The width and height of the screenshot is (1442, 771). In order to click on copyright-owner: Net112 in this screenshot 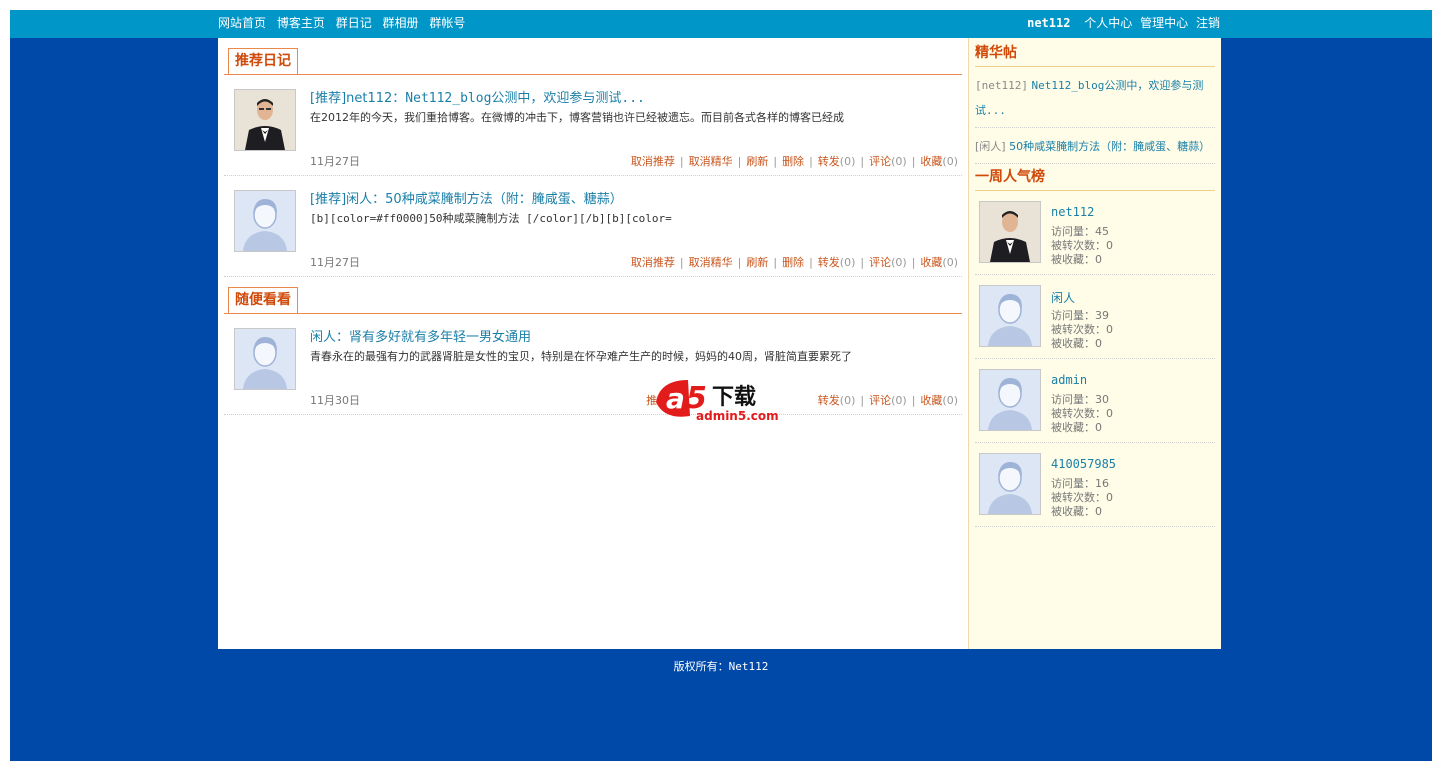, I will do `click(748, 666)`.